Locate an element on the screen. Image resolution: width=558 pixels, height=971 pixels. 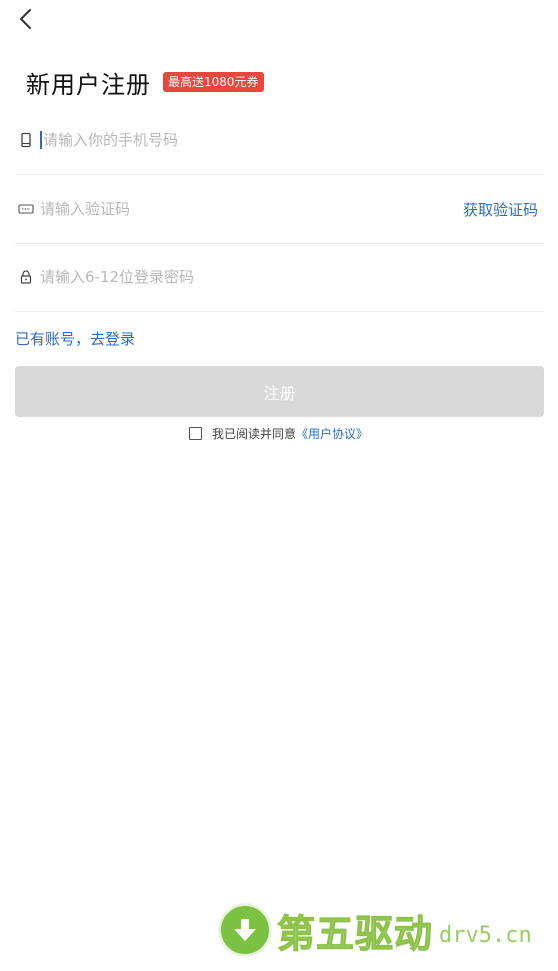
password-field is located at coordinates (279, 277).